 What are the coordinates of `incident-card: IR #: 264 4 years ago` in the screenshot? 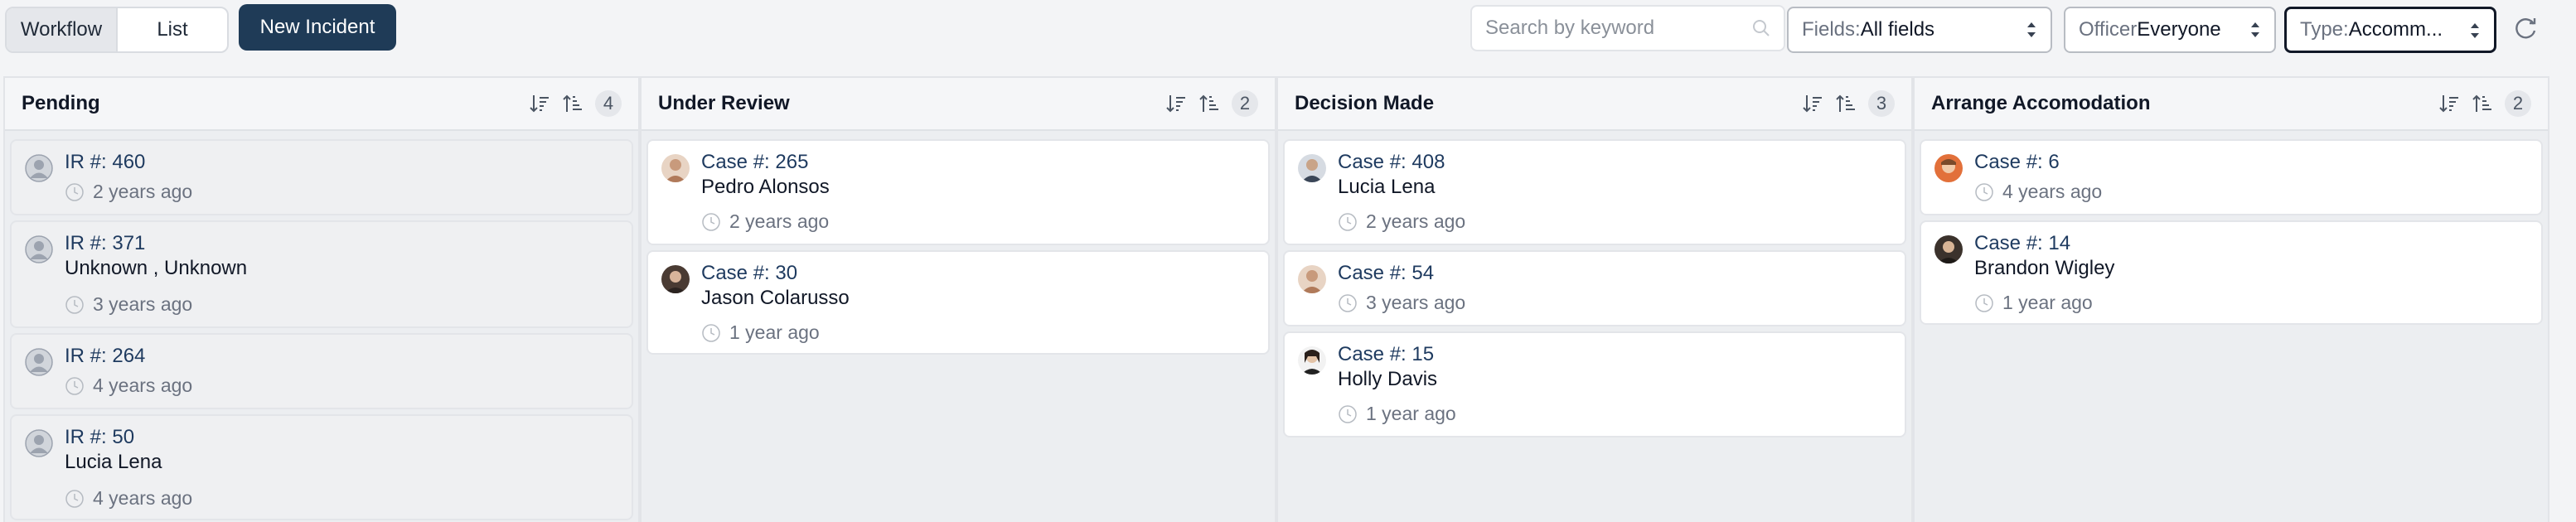 It's located at (321, 371).